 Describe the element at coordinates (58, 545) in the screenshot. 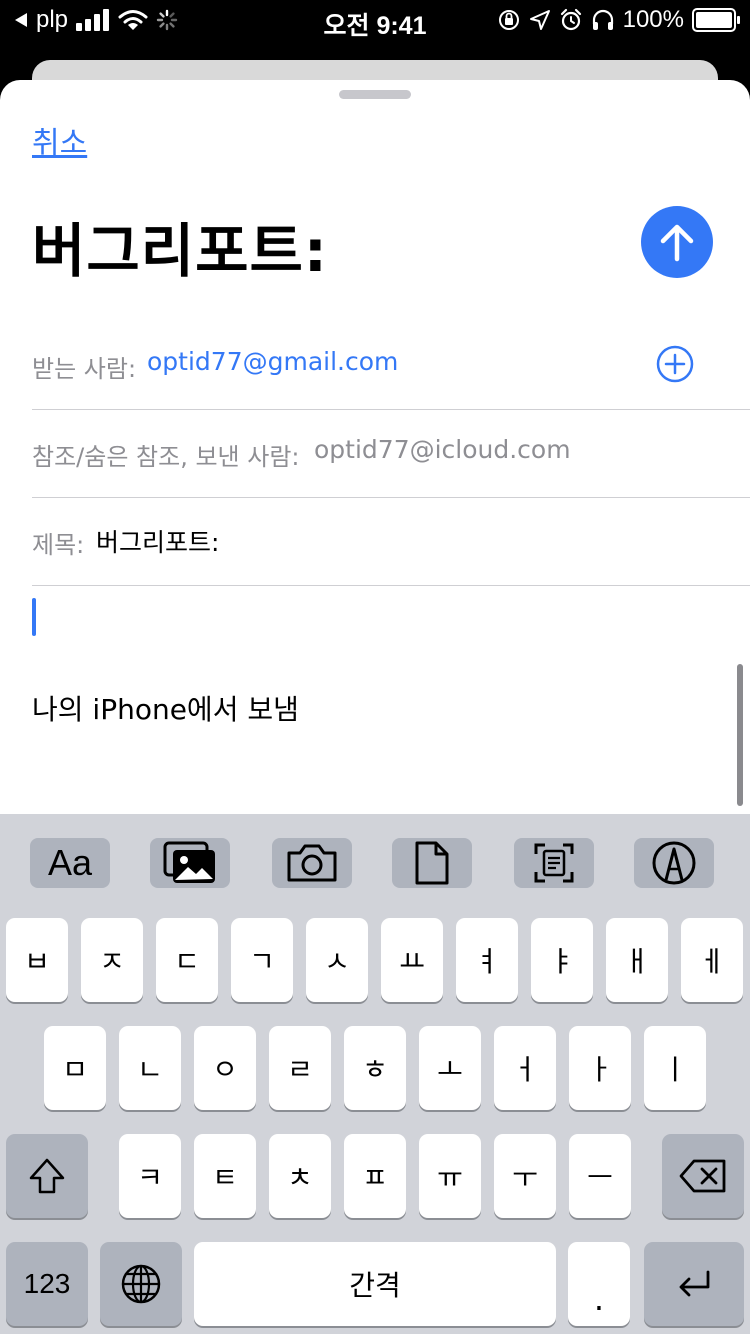

I see `subject-label: 제목:` at that location.